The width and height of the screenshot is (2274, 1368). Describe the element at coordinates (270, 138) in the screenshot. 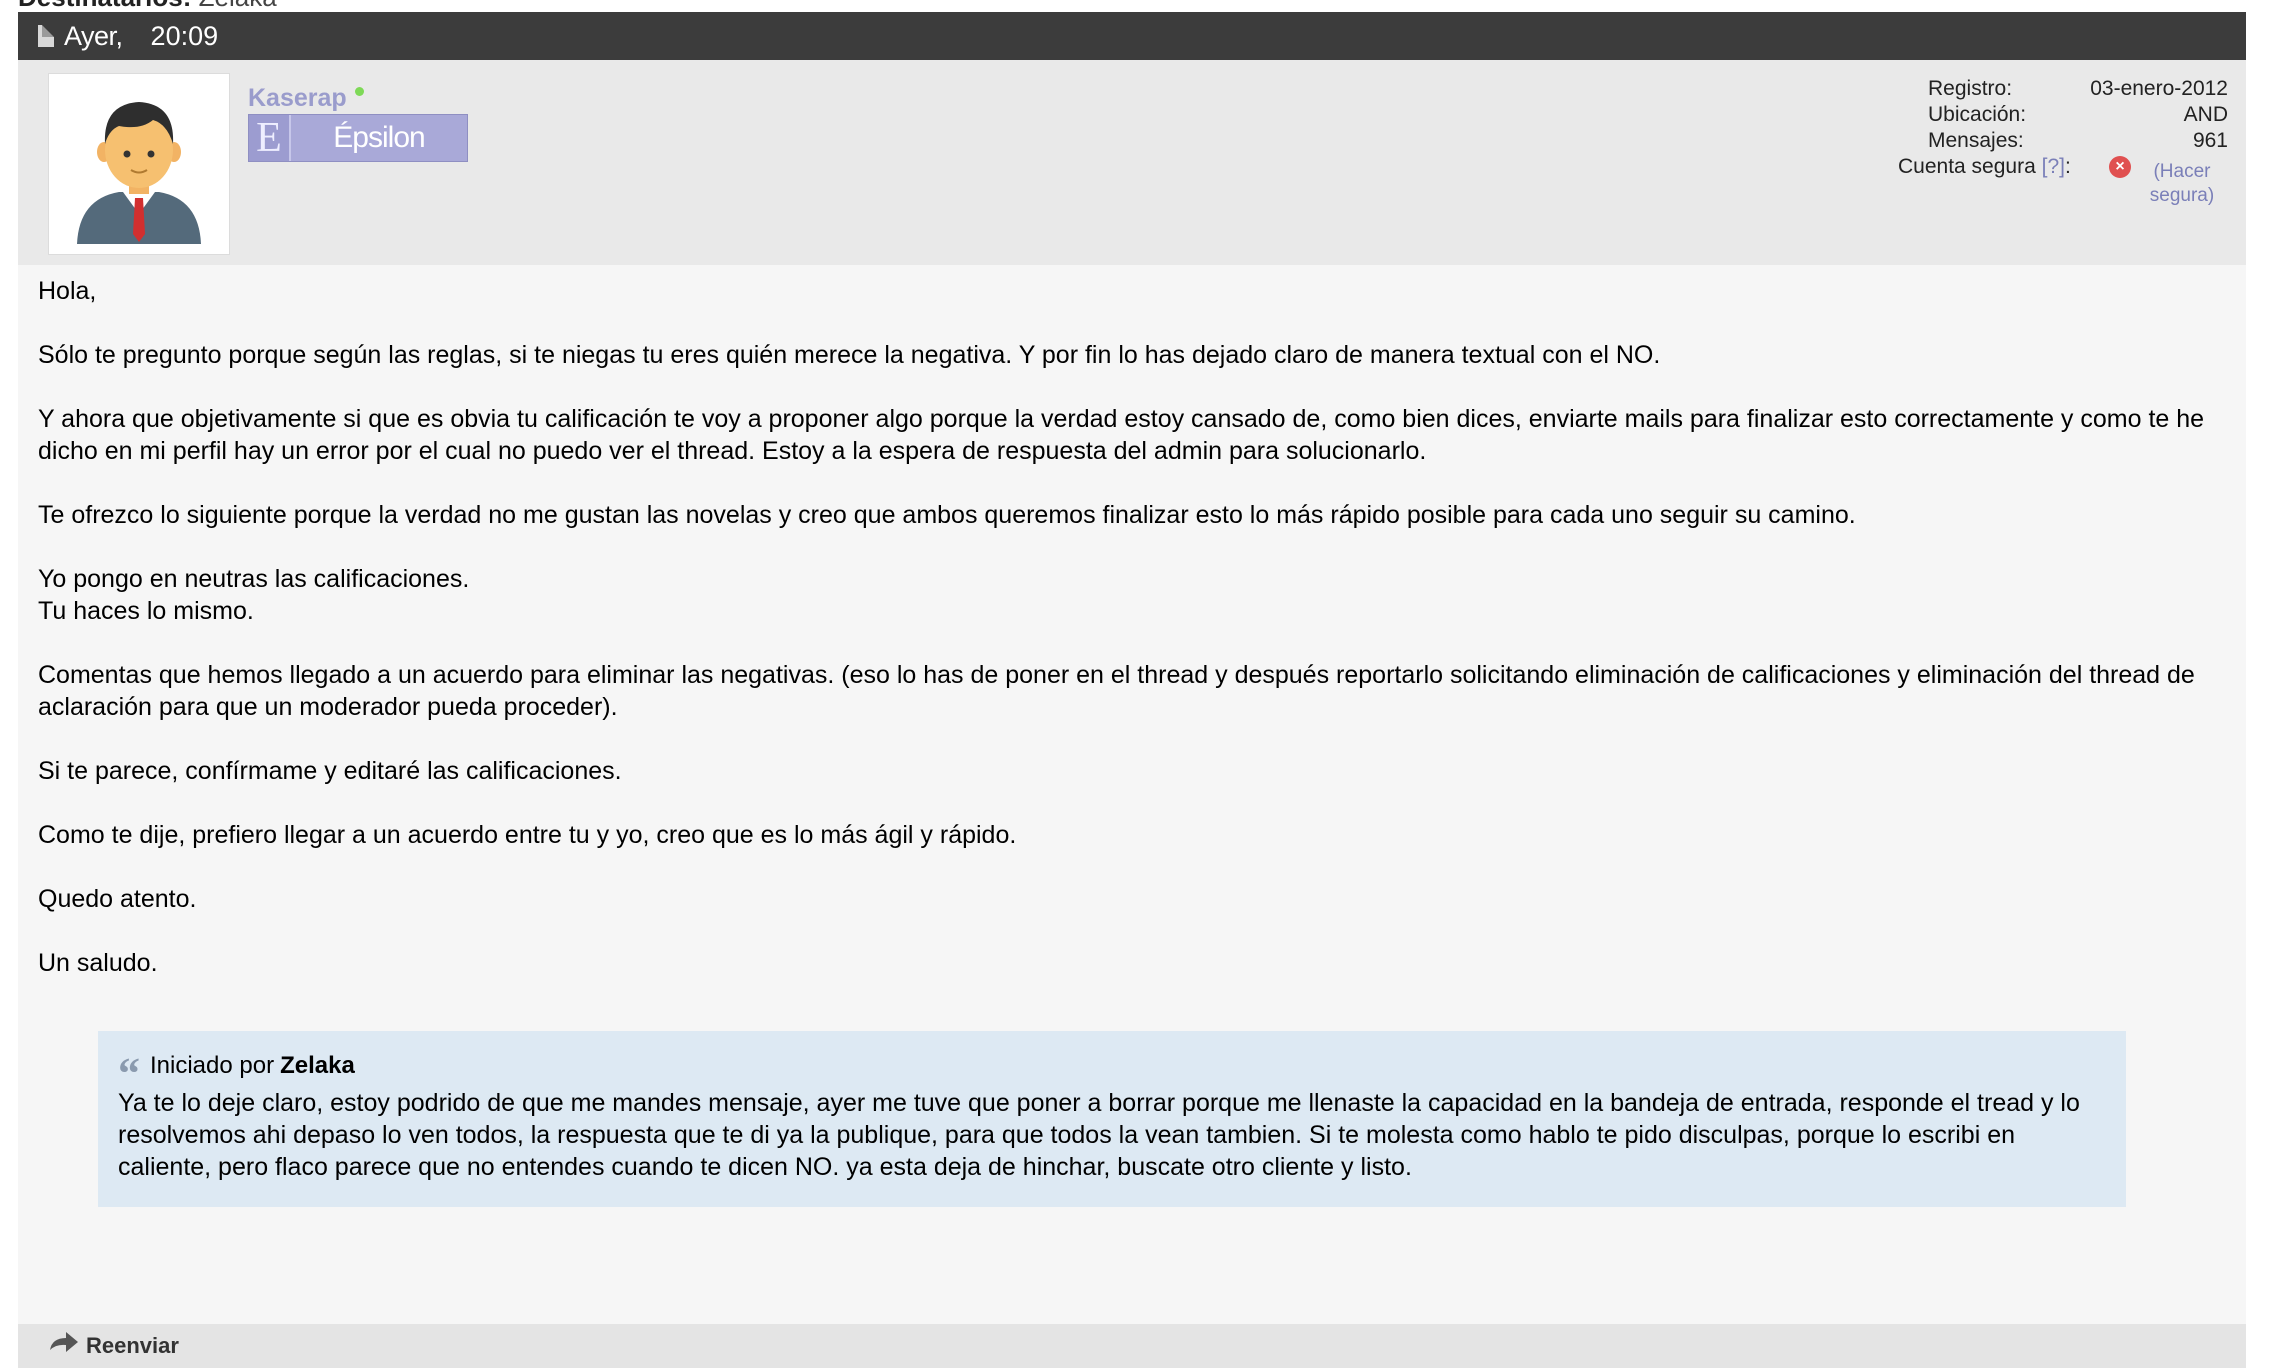

I see `rank-letter: E` at that location.